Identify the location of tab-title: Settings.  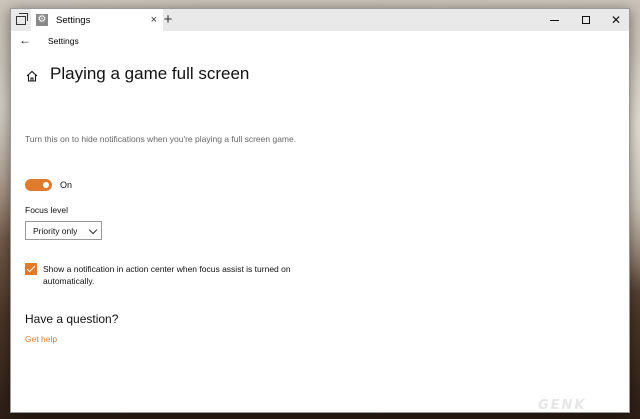
(73, 20).